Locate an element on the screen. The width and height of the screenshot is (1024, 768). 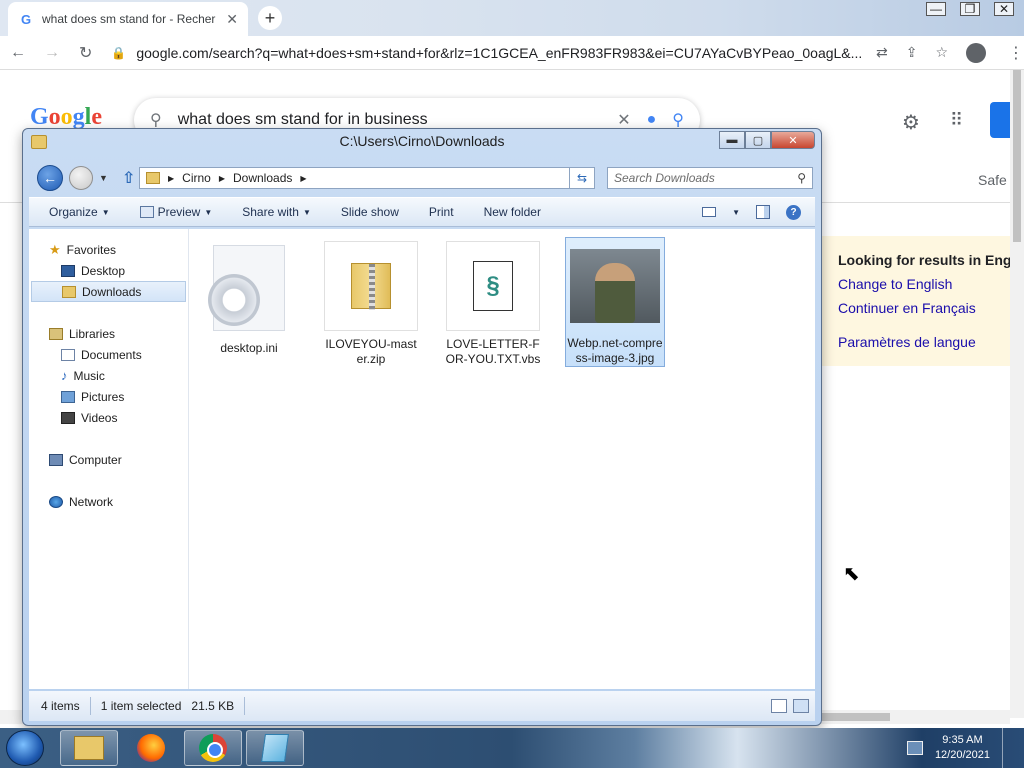
nav-downloads: Downloads is located at coordinates (108, 291).